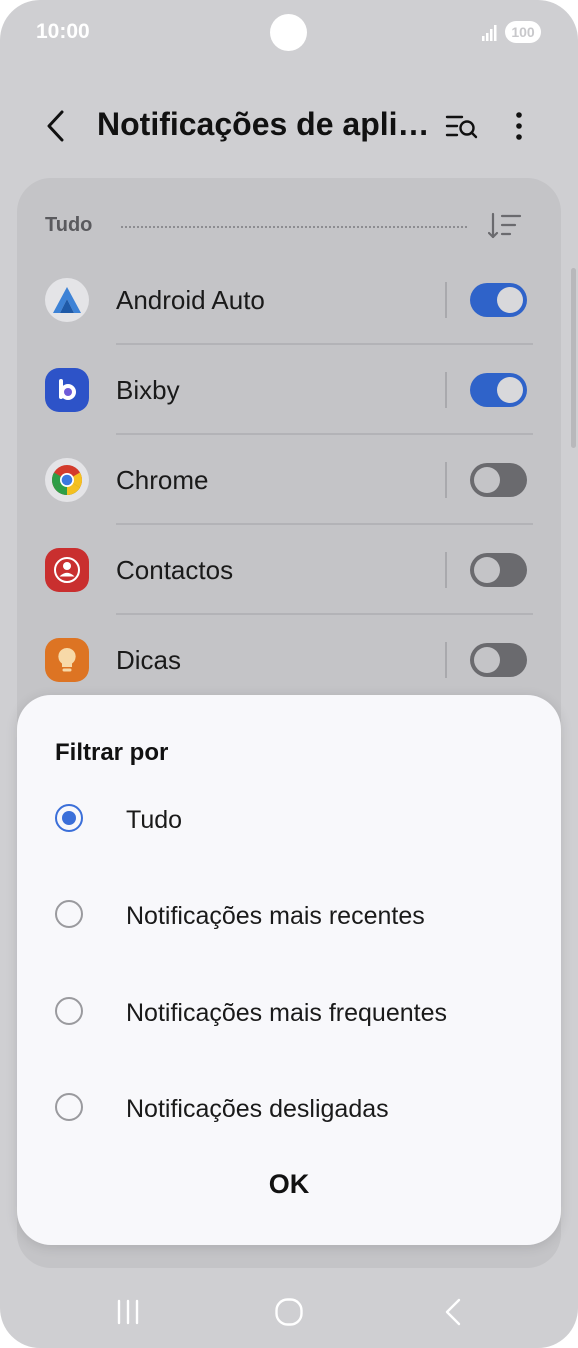 The height and width of the screenshot is (1348, 578). I want to click on app-row-android-auto: Android Auto, so click(289, 300).